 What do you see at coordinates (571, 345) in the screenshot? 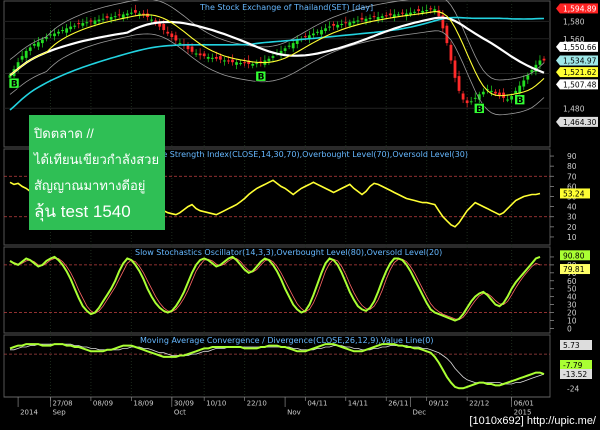
I see `macd-last-text: 5.73` at bounding box center [571, 345].